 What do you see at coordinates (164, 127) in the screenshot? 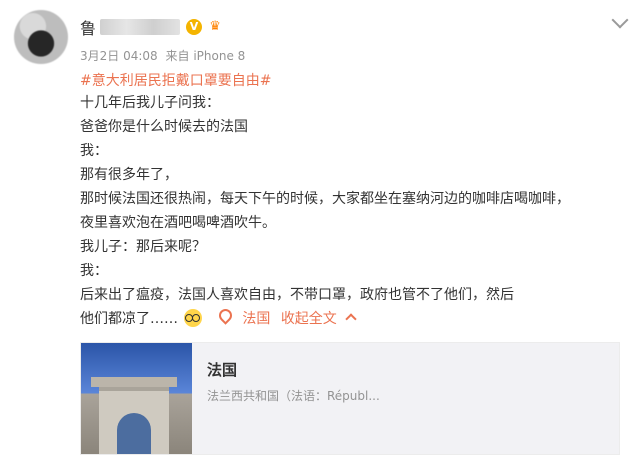
I see `content-line: 爸爸你是什么时候去的法国` at bounding box center [164, 127].